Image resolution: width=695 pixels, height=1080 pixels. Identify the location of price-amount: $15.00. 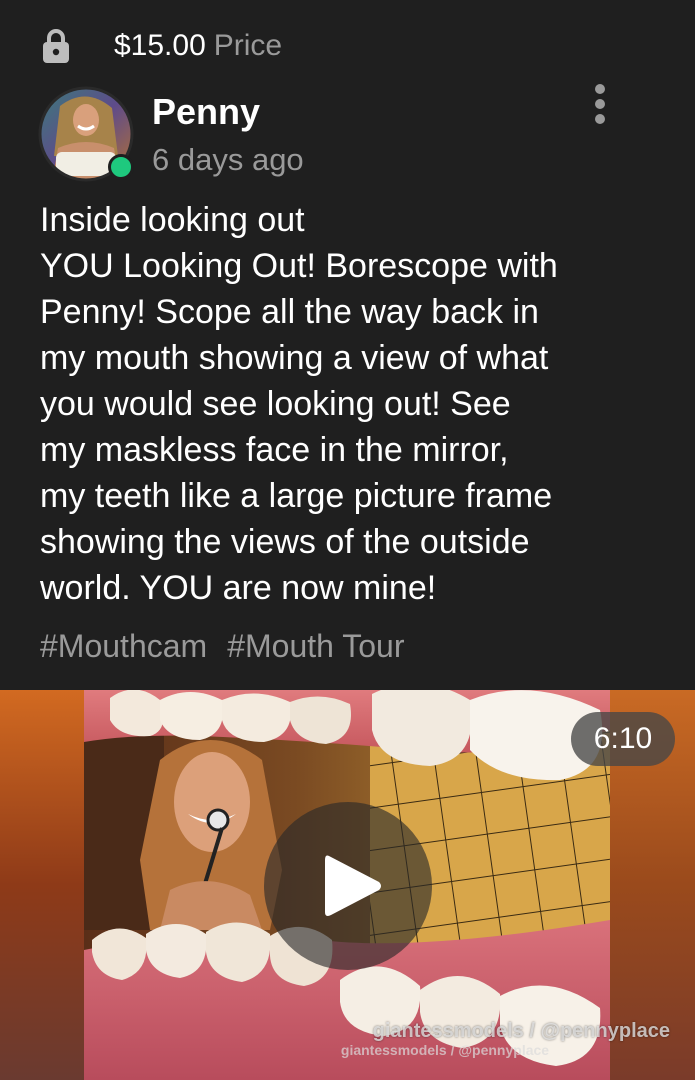
(160, 45).